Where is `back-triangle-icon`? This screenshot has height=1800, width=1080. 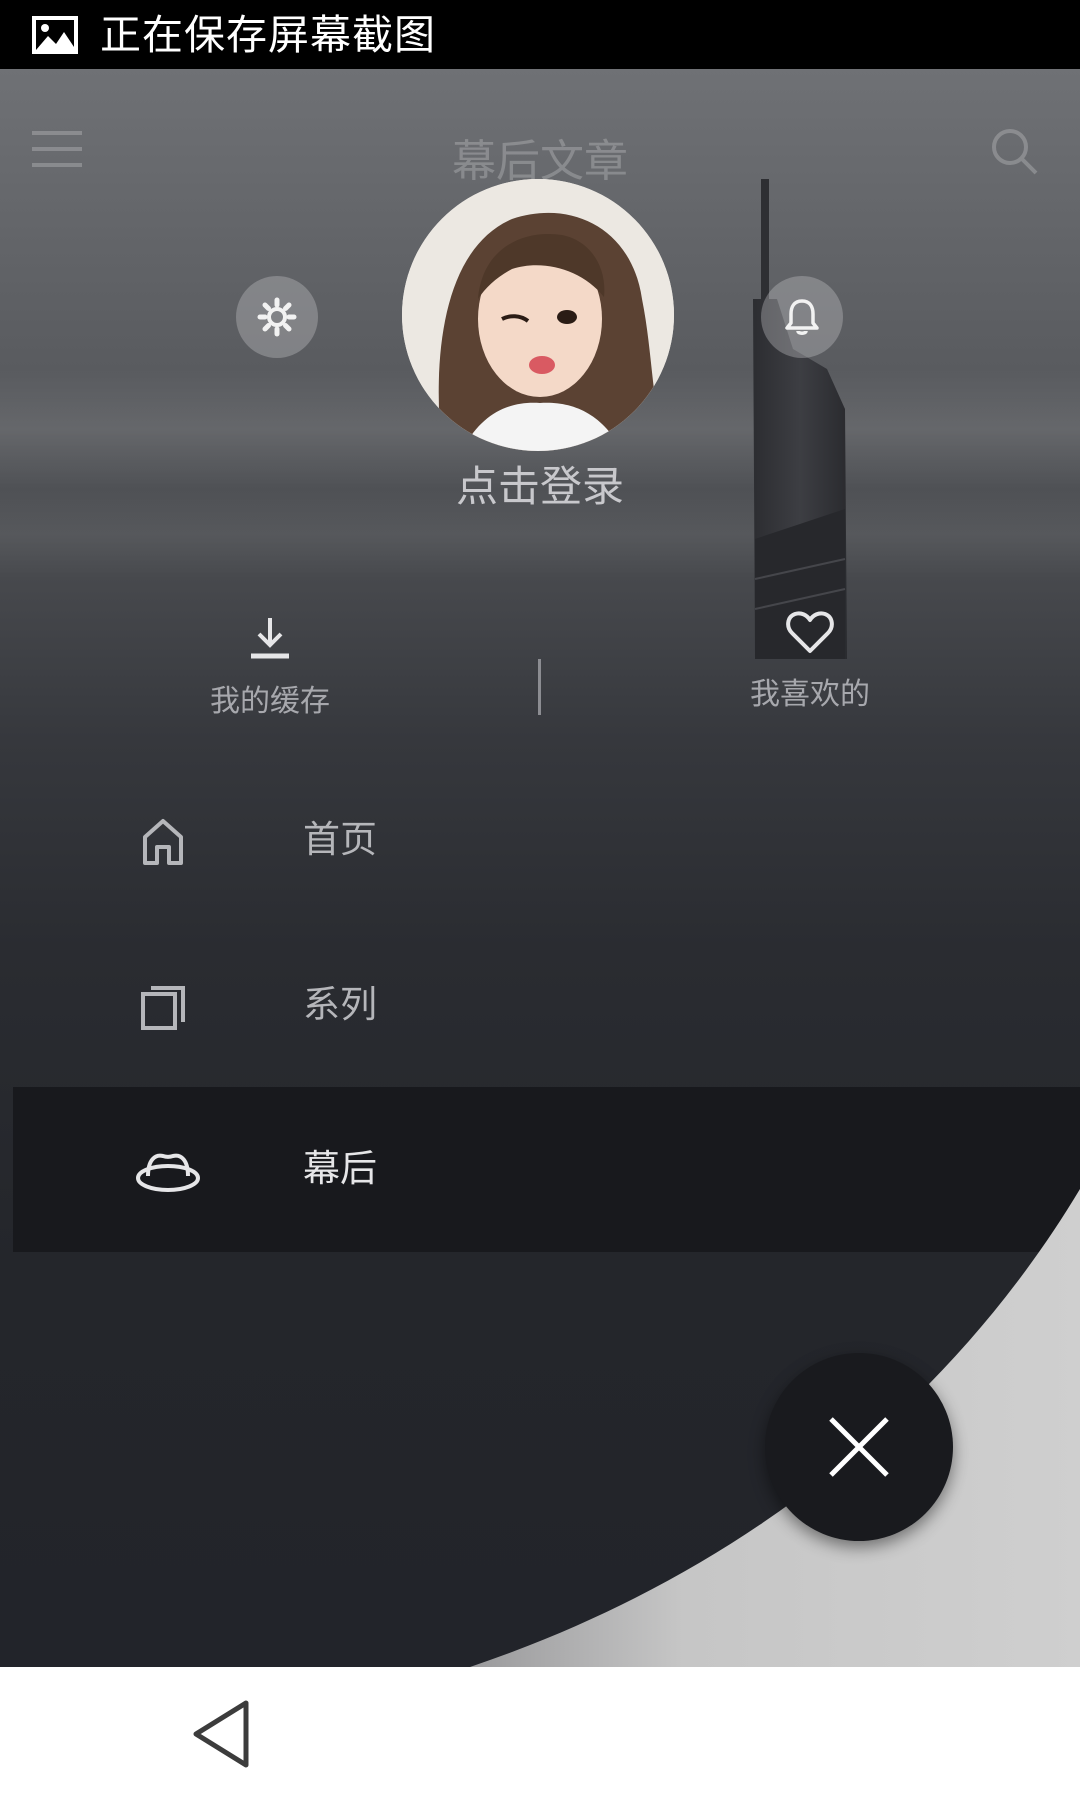 back-triangle-icon is located at coordinates (223, 1734).